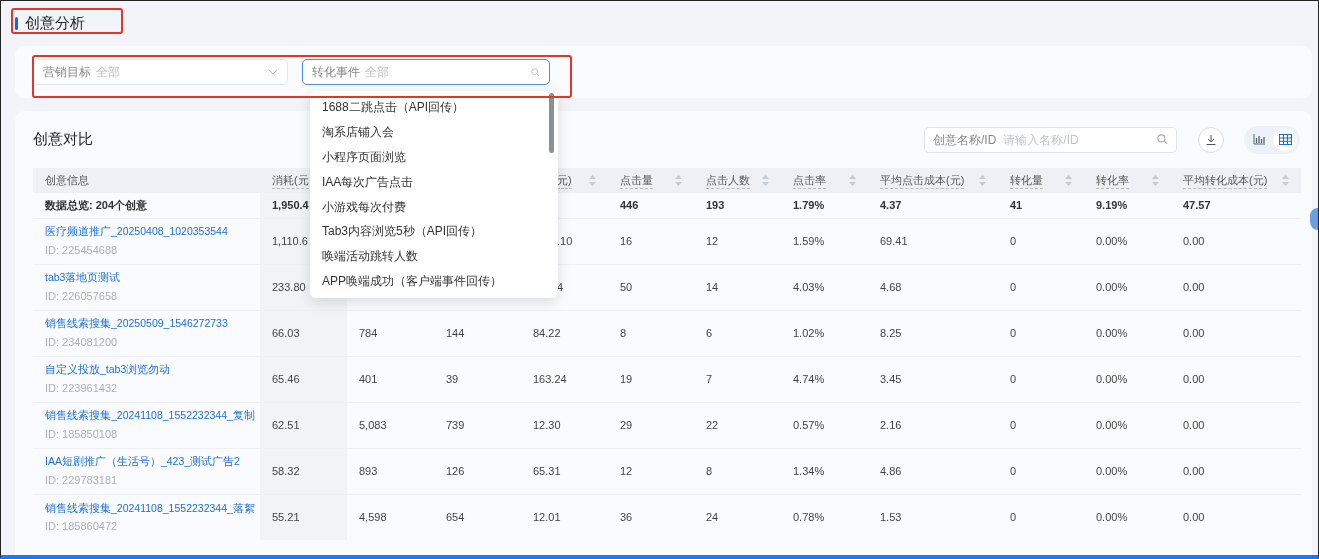 This screenshot has height=559, width=1319. What do you see at coordinates (728, 180) in the screenshot?
I see `column-header: 点击人数` at bounding box center [728, 180].